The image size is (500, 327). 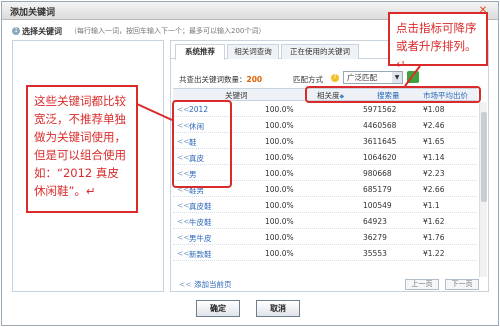 I want to click on next-page-label: 下一页, so click(x=462, y=284).